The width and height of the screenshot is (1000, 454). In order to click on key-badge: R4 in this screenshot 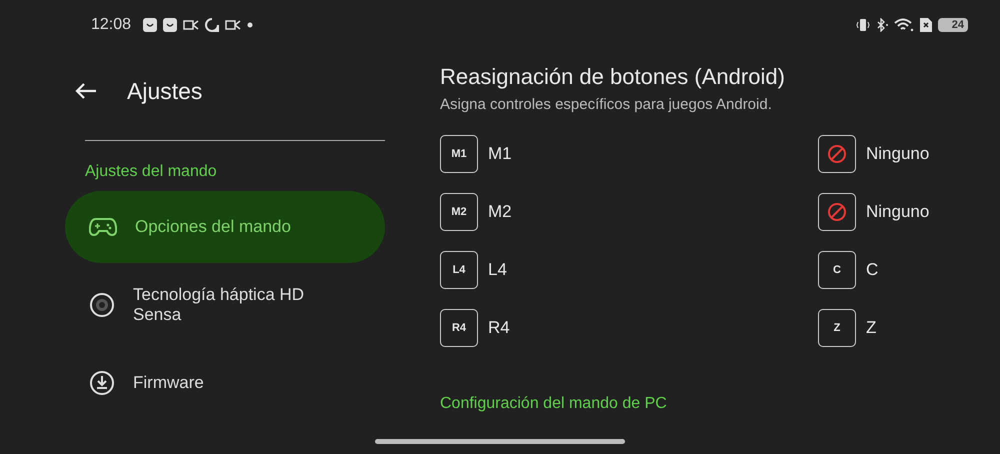, I will do `click(459, 328)`.